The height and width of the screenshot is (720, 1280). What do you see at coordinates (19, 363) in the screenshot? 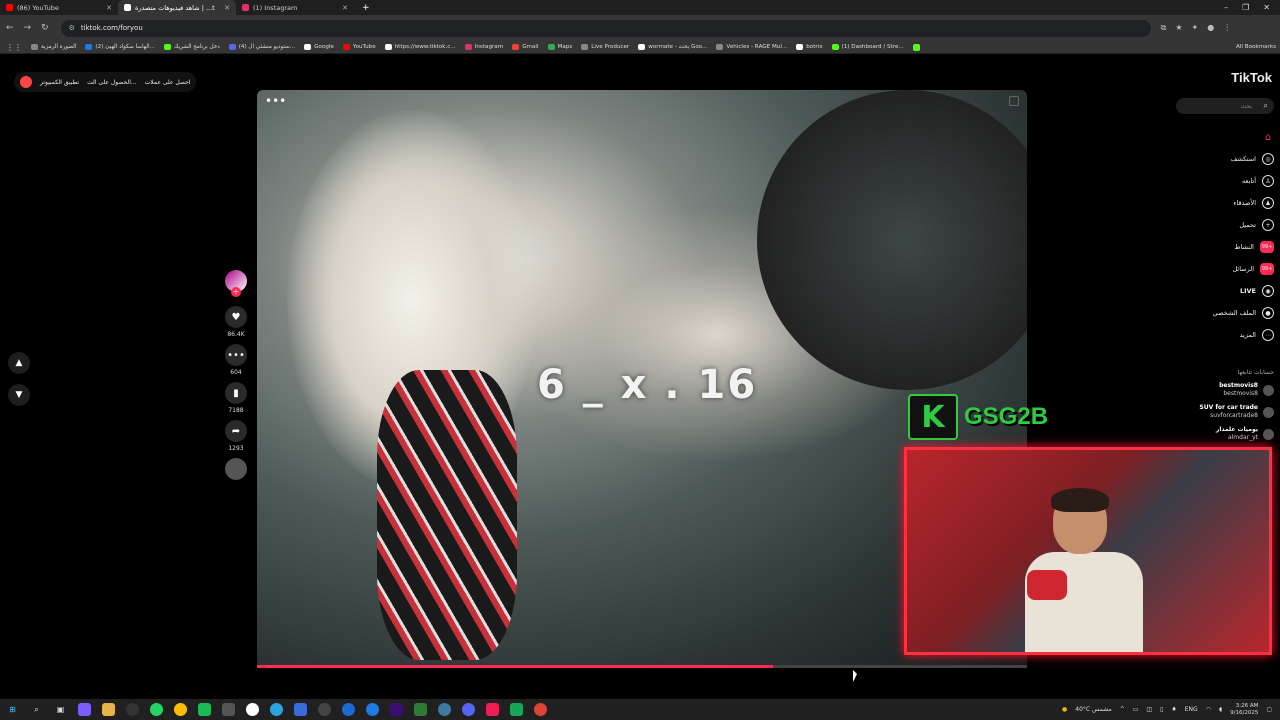
I see `prev-video-icon: ▲` at bounding box center [19, 363].